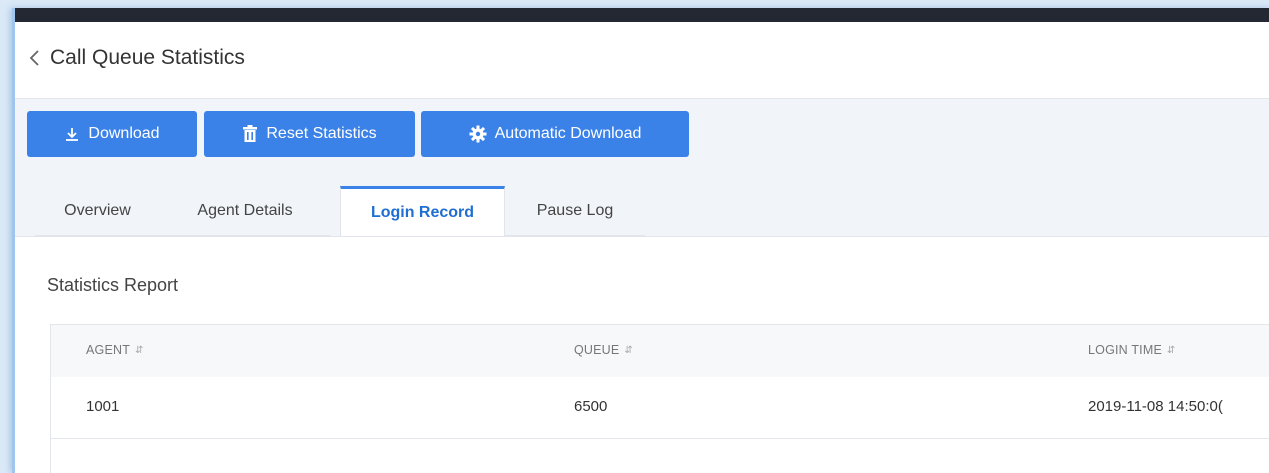 The image size is (1269, 473). I want to click on tab-agent-details: Agent Details, so click(245, 211).